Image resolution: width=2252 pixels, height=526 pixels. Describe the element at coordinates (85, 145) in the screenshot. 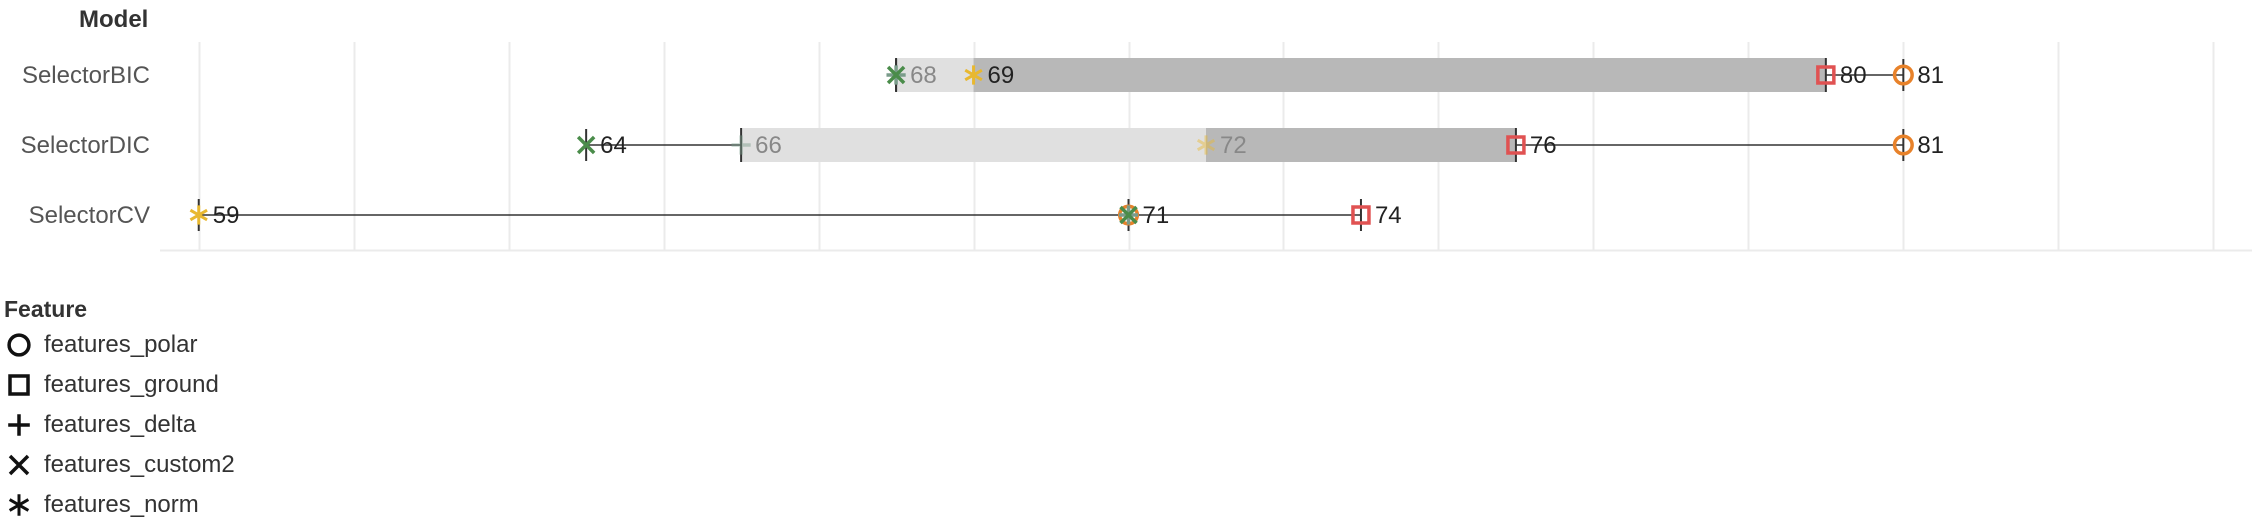

I see `row-label: SelectorDIC` at that location.